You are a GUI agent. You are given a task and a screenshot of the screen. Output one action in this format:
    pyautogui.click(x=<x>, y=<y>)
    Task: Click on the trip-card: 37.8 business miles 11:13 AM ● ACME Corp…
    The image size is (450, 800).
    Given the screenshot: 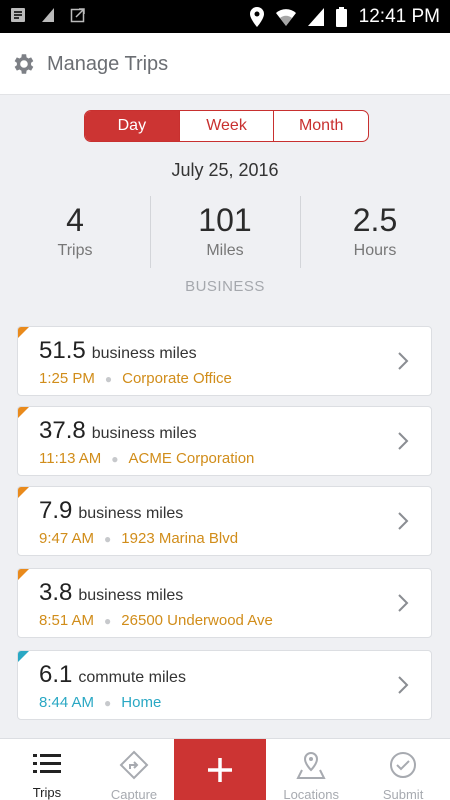 What is the action you would take?
    pyautogui.click(x=224, y=441)
    